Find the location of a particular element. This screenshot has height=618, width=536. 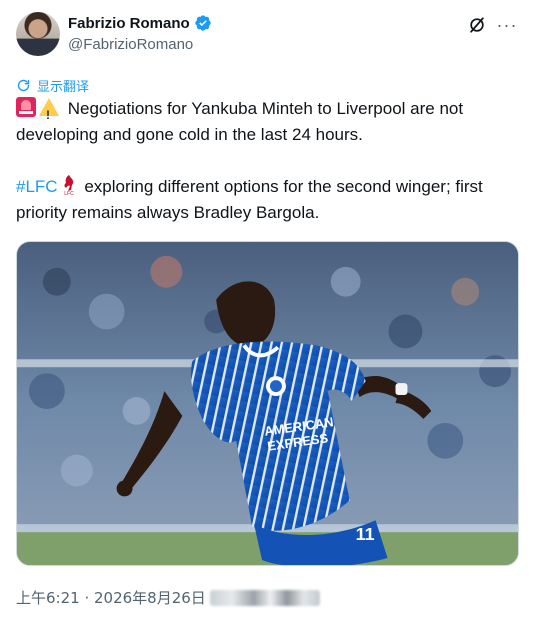

tweet-header: Fabrizio Romano @FabrizioRomano ··· is located at coordinates (268, 35).